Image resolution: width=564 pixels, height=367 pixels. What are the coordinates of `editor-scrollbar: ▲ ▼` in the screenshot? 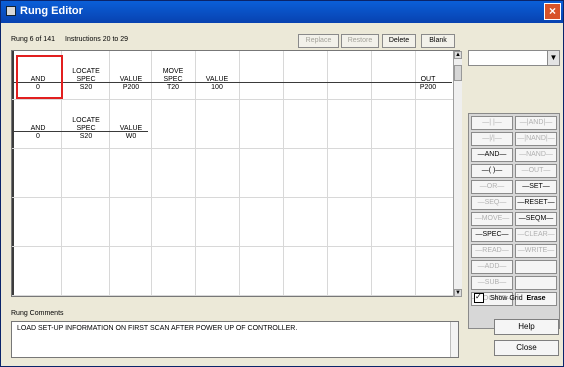 It's located at (457, 174).